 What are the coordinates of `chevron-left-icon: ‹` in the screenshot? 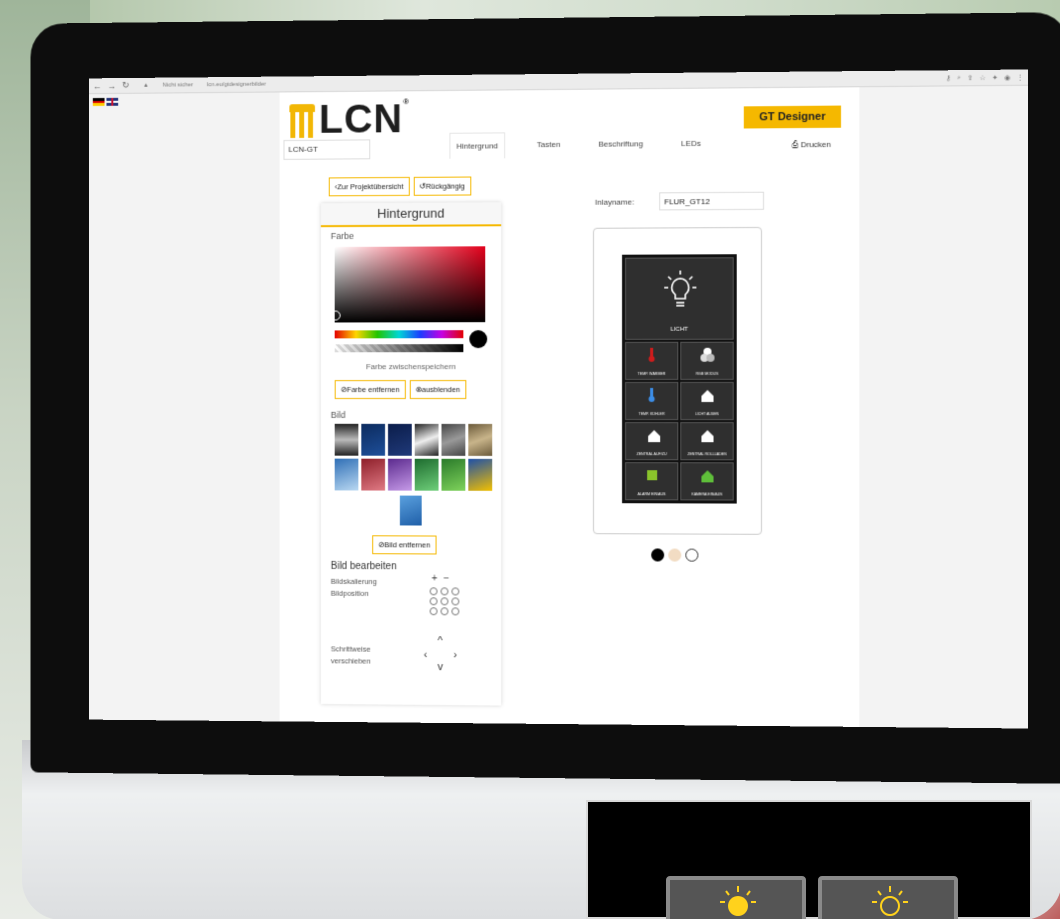 It's located at (426, 655).